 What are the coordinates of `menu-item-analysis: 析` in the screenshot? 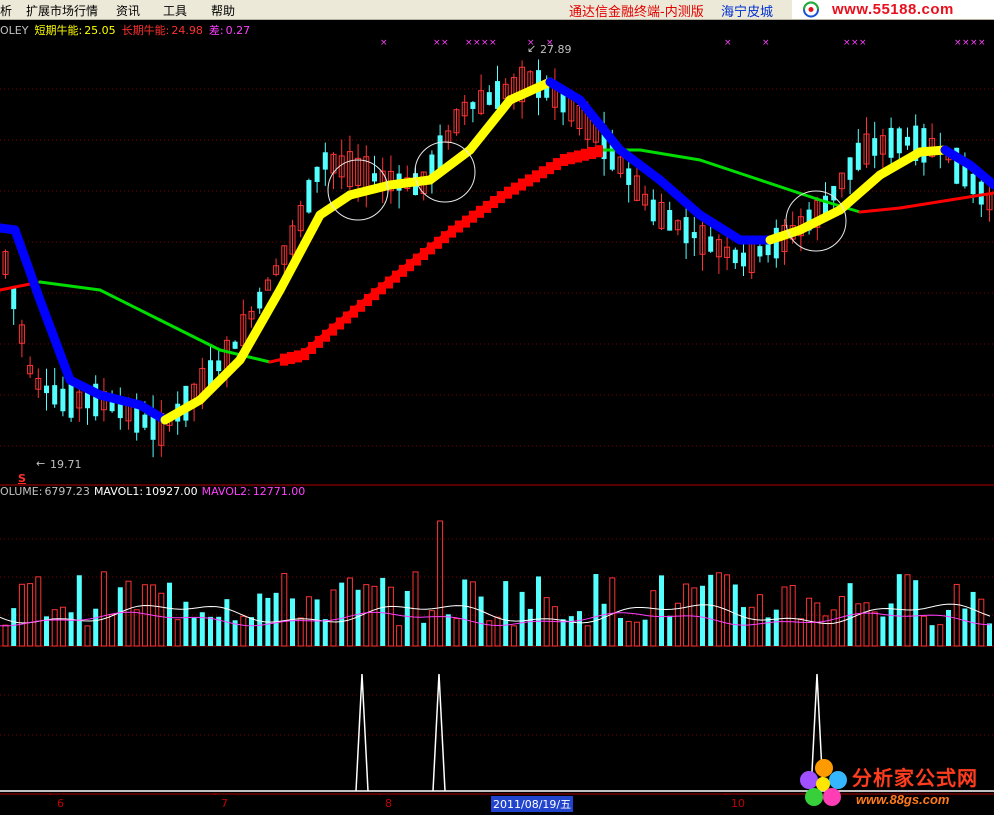 It's located at (6, 10).